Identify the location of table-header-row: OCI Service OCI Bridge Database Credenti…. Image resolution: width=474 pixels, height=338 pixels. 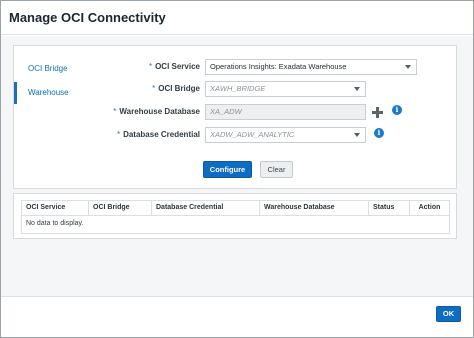
(235, 208).